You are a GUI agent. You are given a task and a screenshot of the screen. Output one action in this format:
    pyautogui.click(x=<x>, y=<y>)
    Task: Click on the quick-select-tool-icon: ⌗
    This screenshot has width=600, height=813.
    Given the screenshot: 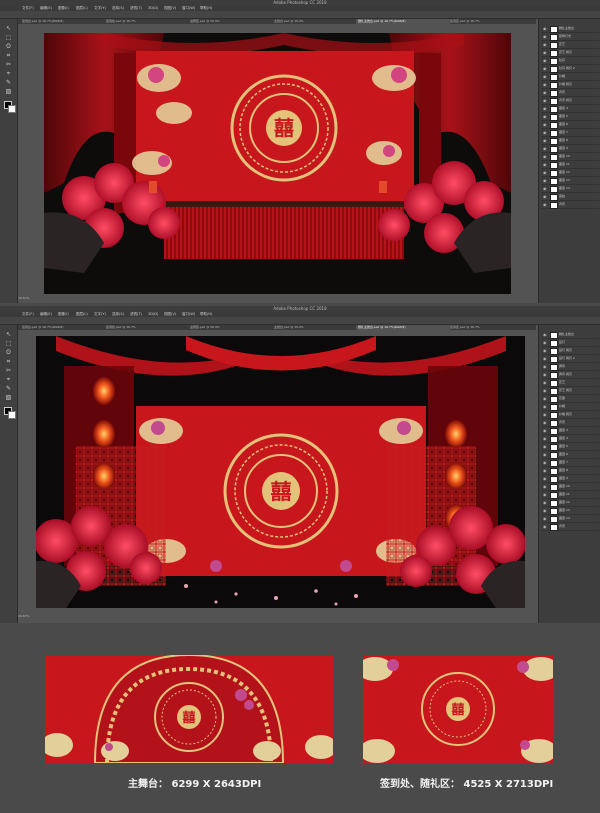 What is the action you would take?
    pyautogui.click(x=8, y=56)
    